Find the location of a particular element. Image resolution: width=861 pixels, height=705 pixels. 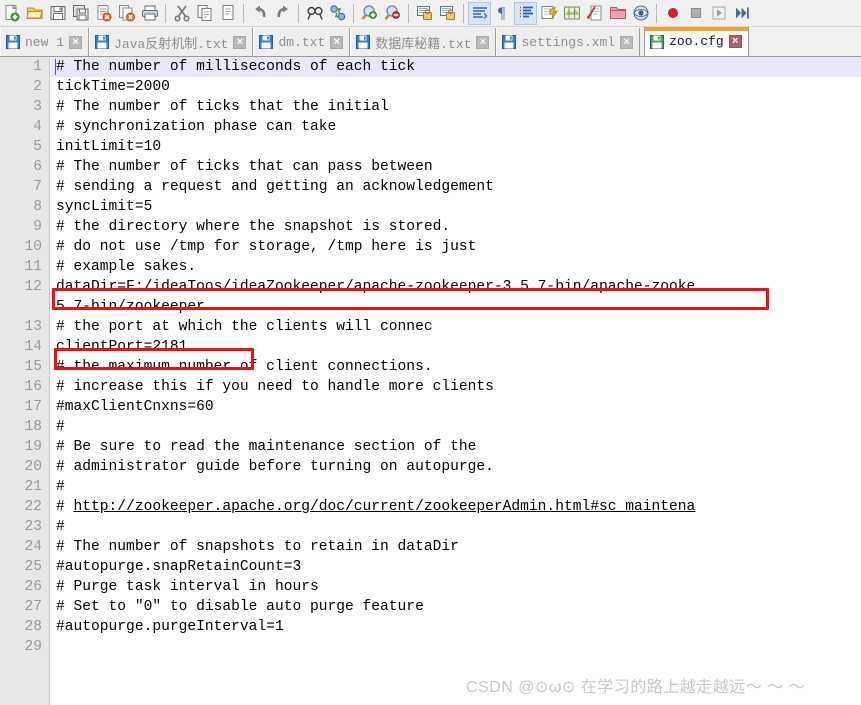

function-list-icon is located at coordinates (594, 13).